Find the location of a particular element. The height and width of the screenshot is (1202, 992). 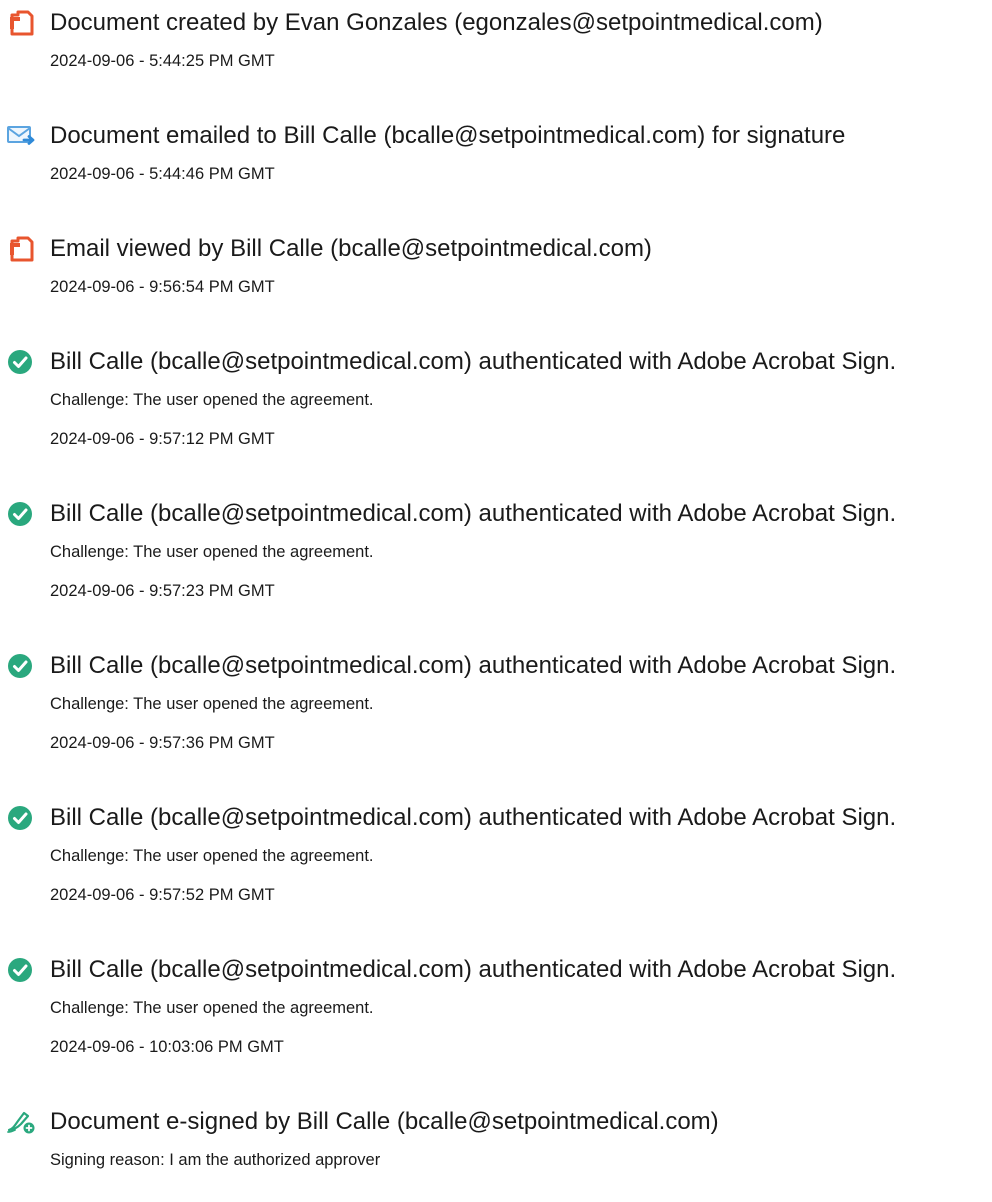

signature-pen-icon is located at coordinates (21, 1122).